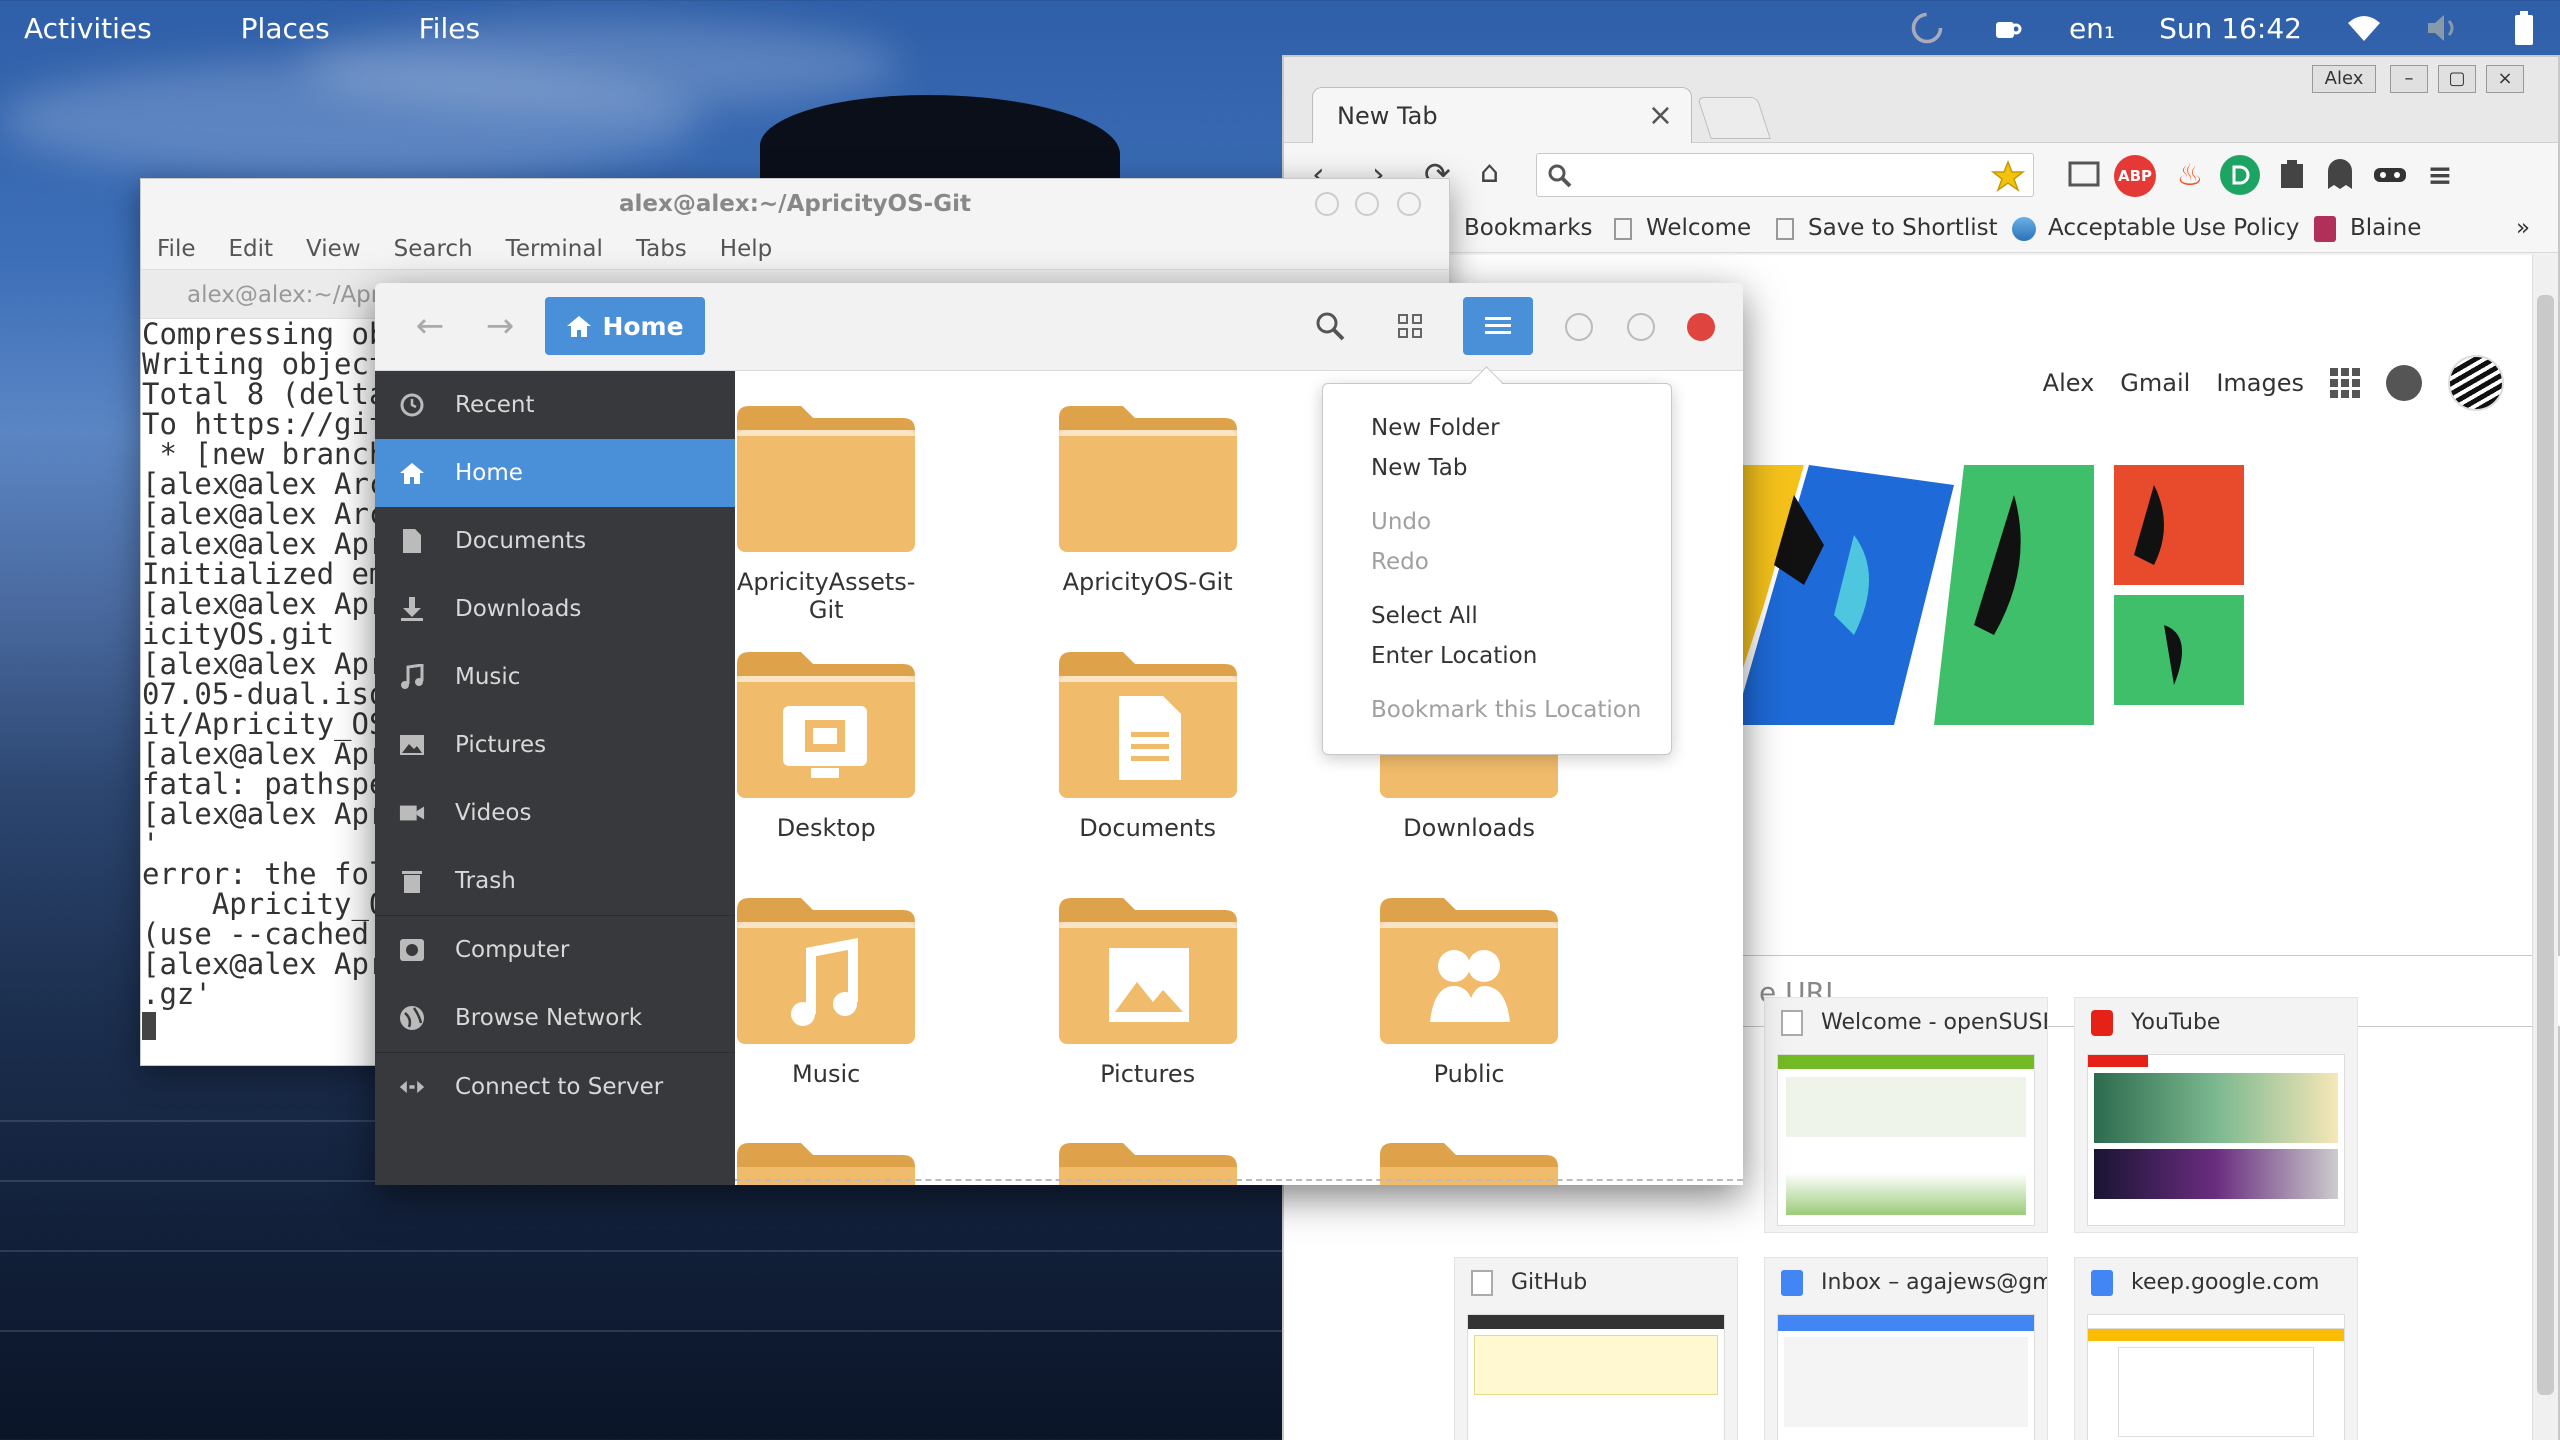 The image size is (2560, 1440). What do you see at coordinates (1734, 118) in the screenshot?
I see `new-tab-button` at bounding box center [1734, 118].